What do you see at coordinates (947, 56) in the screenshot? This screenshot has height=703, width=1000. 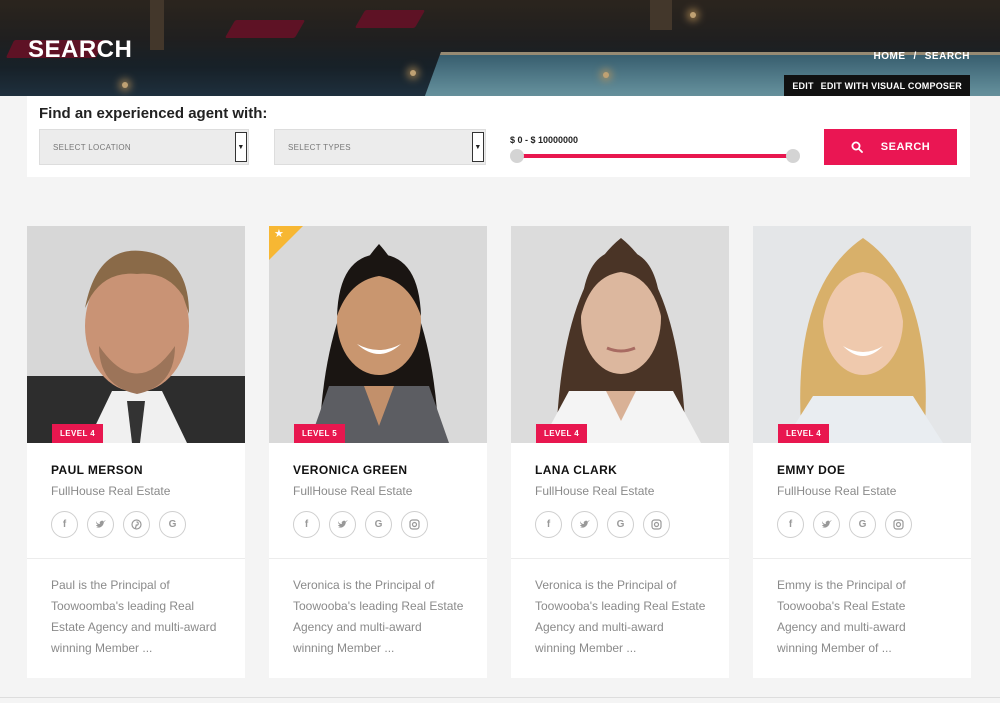 I see `breadcrumb-current: SEARCH` at bounding box center [947, 56].